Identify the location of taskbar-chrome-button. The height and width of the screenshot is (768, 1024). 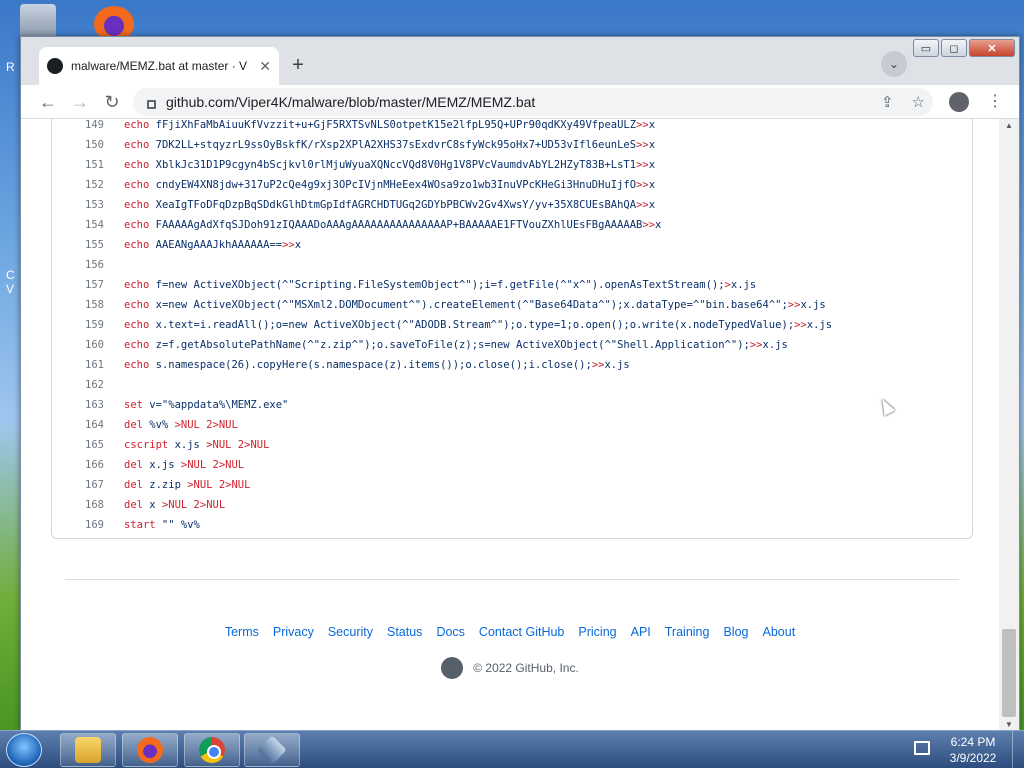
(212, 750).